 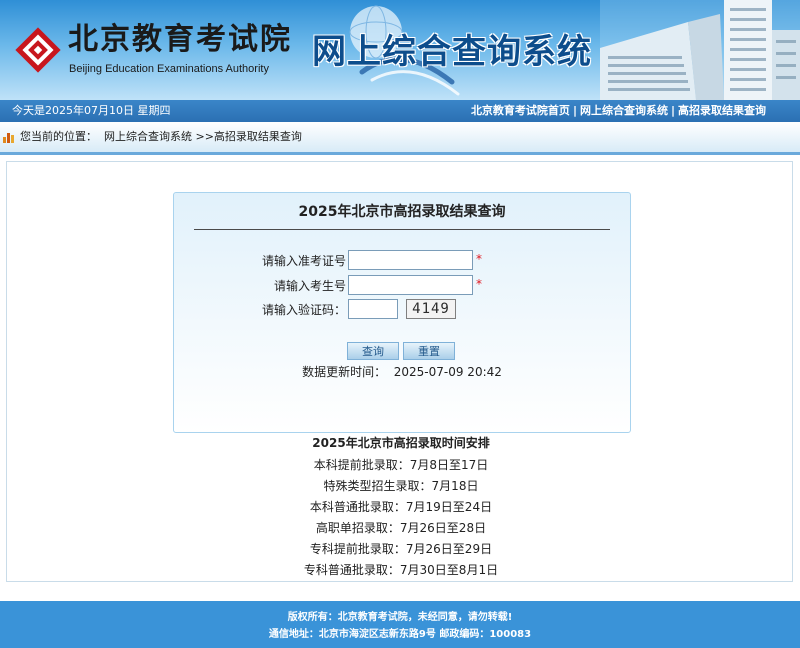 What do you see at coordinates (309, 286) in the screenshot?
I see `candidate-number-label: 请输入考生号` at bounding box center [309, 286].